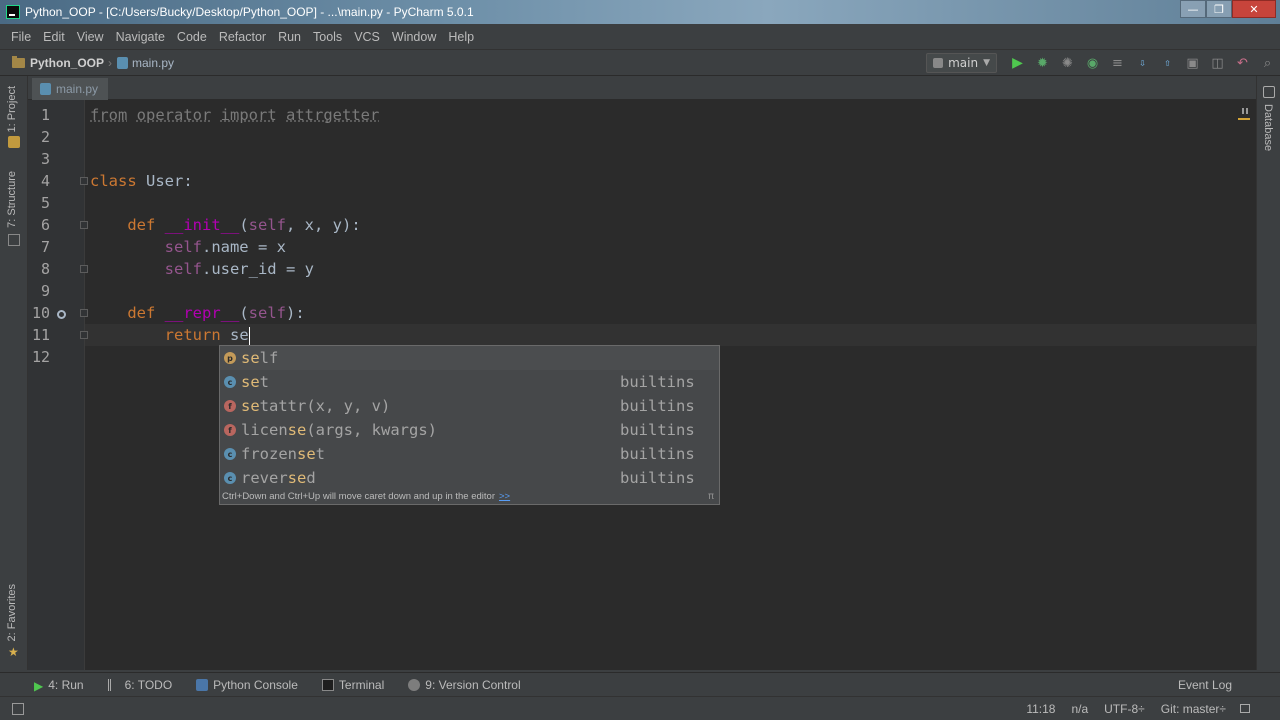 Image resolution: width=1280 pixels, height=720 pixels. What do you see at coordinates (1268, 127) in the screenshot?
I see `tool-tab-database: Database` at bounding box center [1268, 127].